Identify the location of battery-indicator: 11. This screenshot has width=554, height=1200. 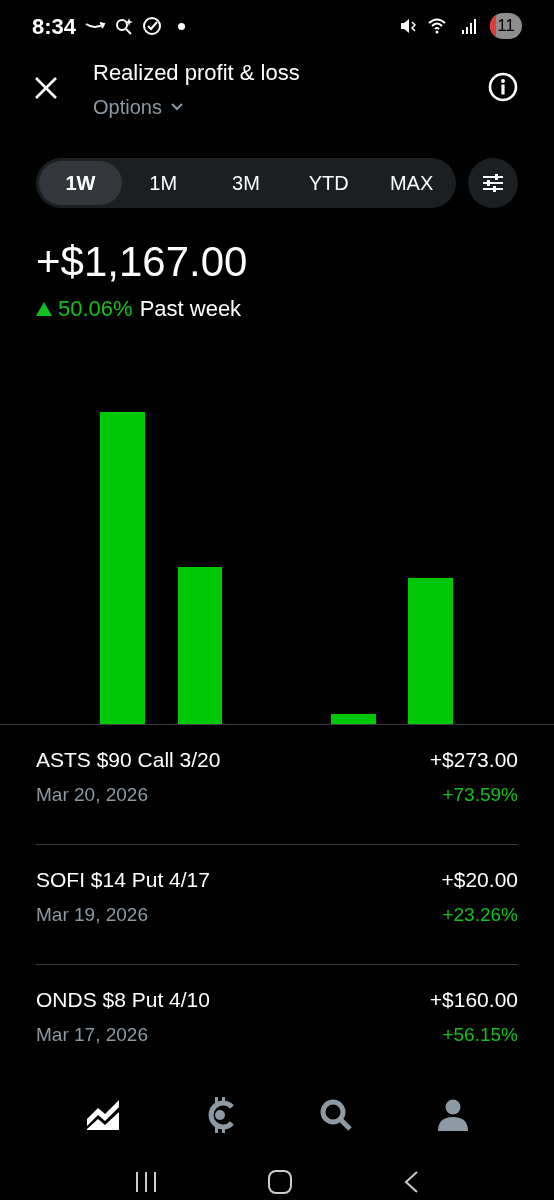
(506, 26).